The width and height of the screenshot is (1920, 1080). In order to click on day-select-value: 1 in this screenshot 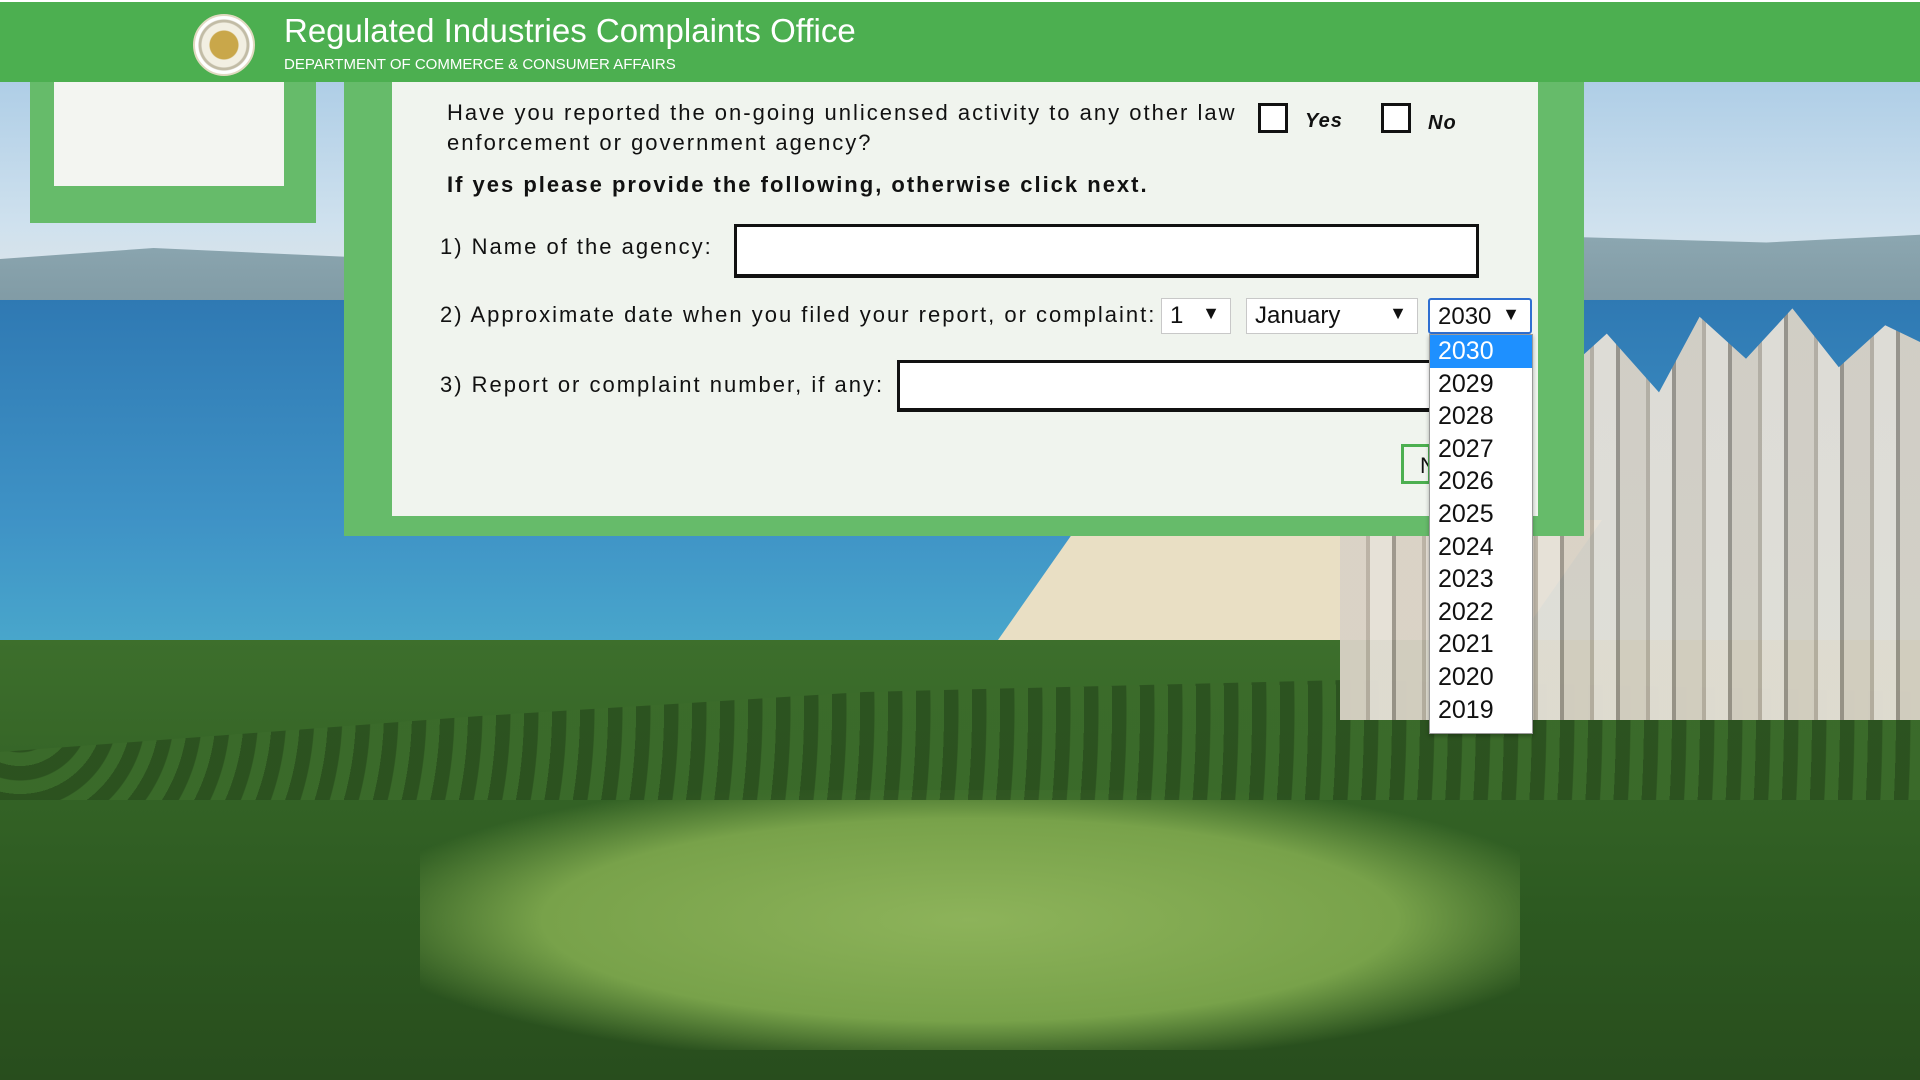, I will do `click(1177, 315)`.